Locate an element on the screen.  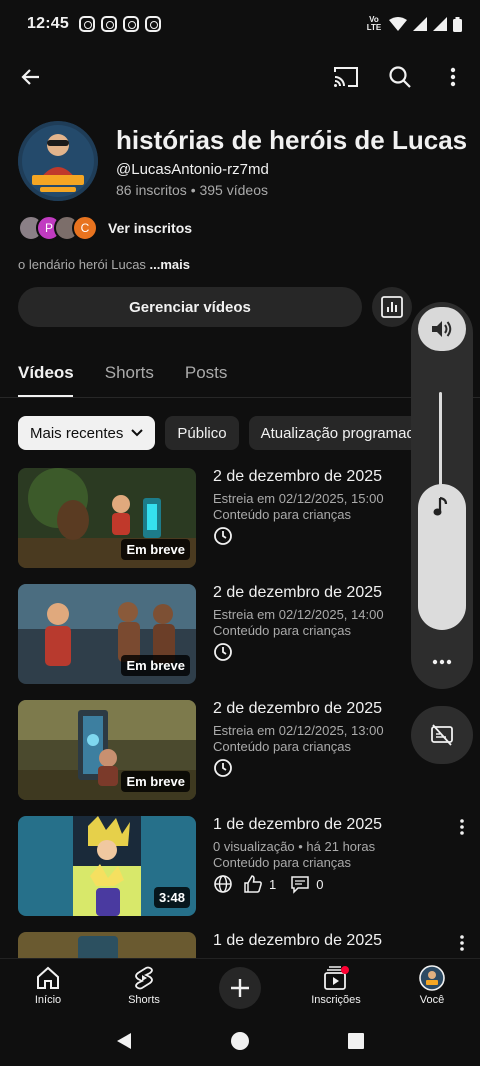
video-stats-icons: 1 0 is located at coordinates (268, 884).